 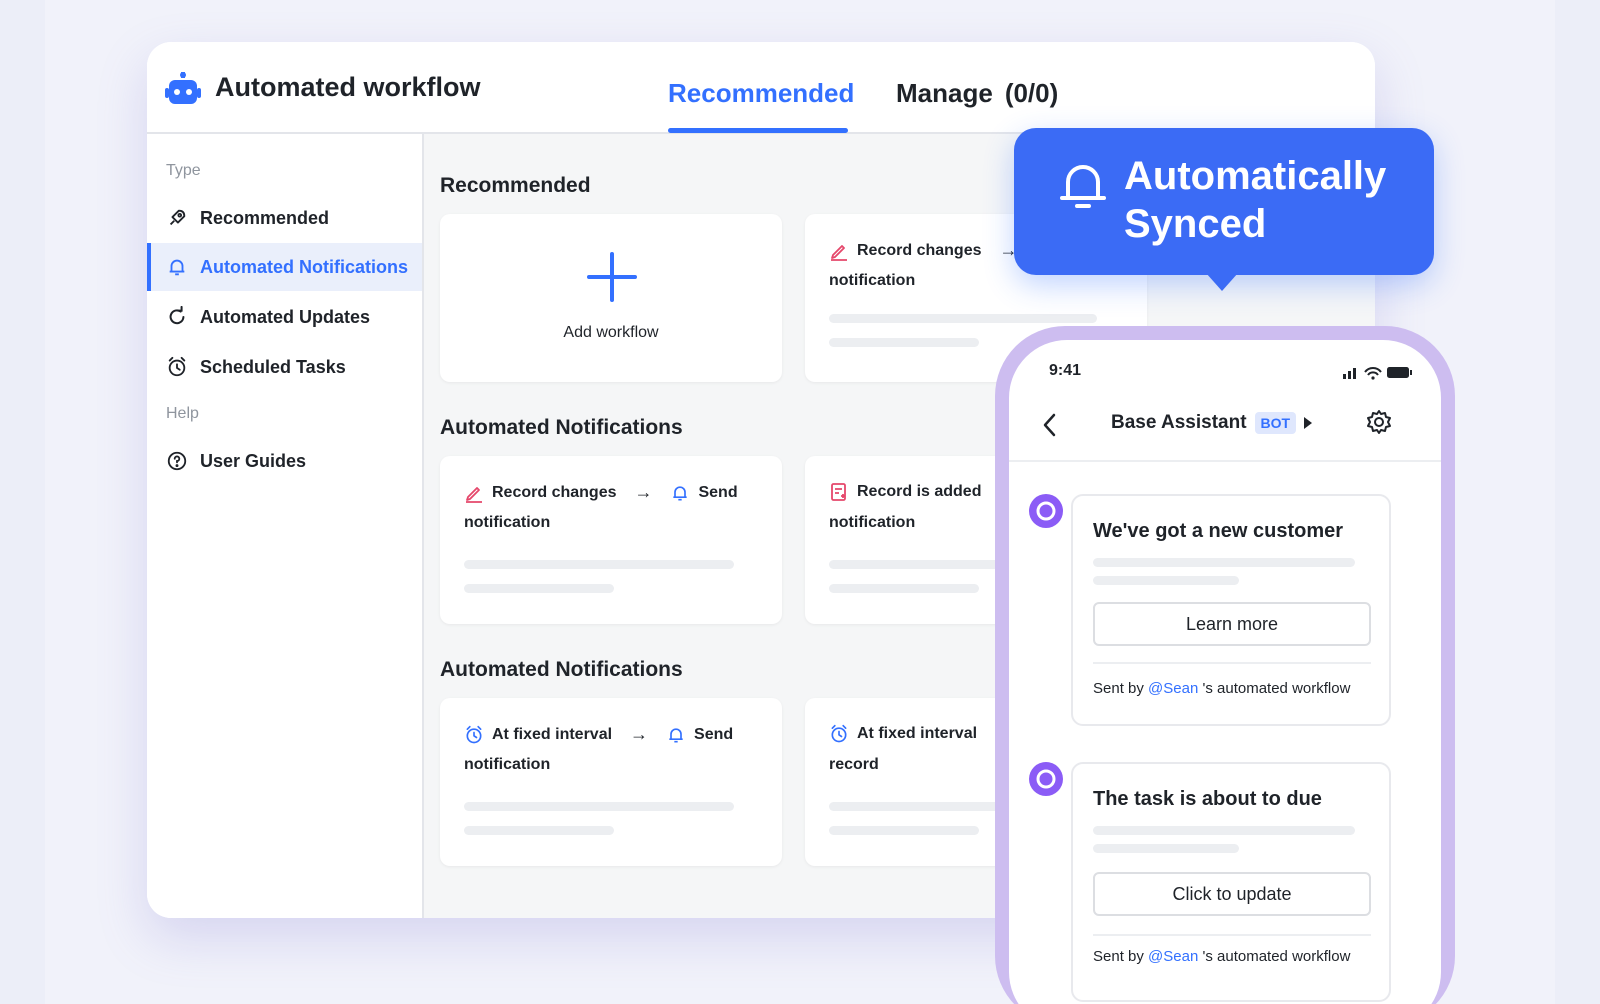 I want to click on sidebar-item-automated-notifications: Automated Notifications, so click(x=284, y=267).